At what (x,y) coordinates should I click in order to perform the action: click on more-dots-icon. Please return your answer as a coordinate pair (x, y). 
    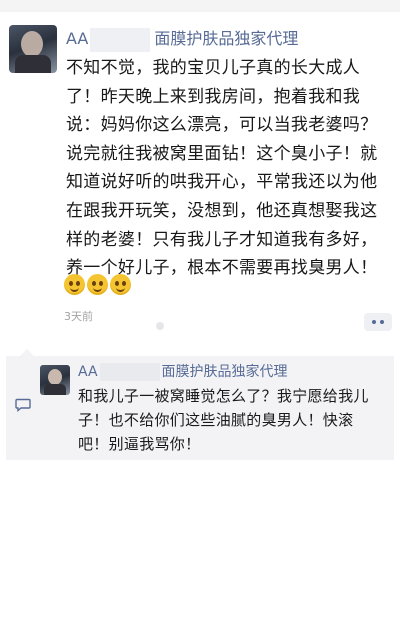
    Looking at the image, I should click on (378, 322).